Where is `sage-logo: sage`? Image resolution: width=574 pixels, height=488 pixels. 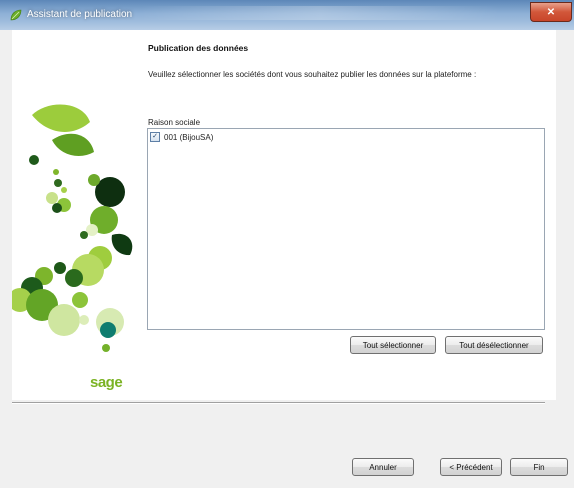
sage-logo: sage is located at coordinates (106, 382).